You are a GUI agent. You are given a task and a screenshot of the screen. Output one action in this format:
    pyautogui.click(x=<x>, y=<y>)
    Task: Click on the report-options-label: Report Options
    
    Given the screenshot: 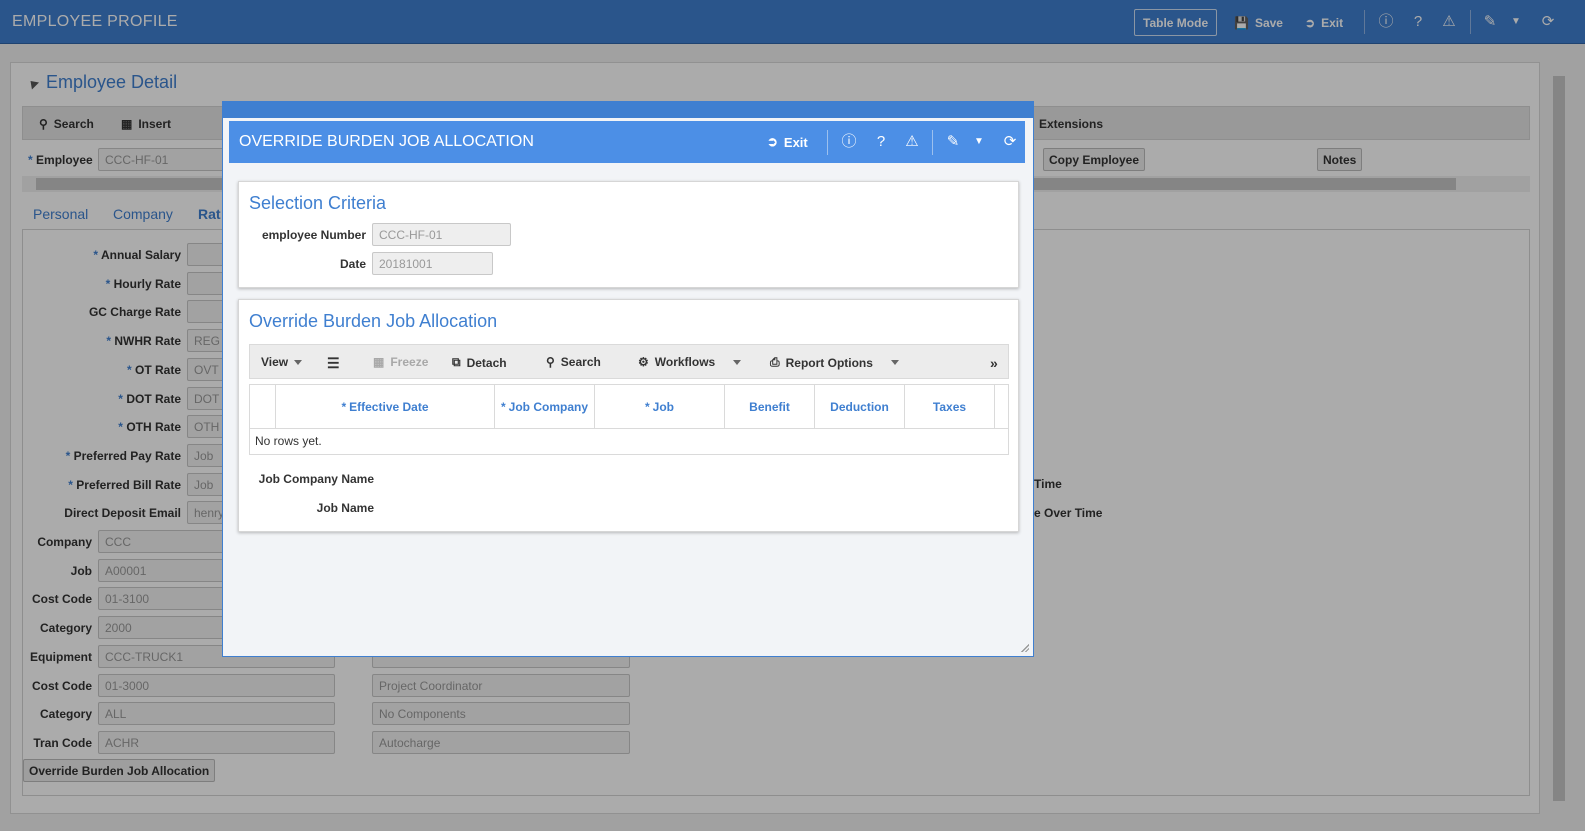 What is the action you would take?
    pyautogui.click(x=829, y=362)
    